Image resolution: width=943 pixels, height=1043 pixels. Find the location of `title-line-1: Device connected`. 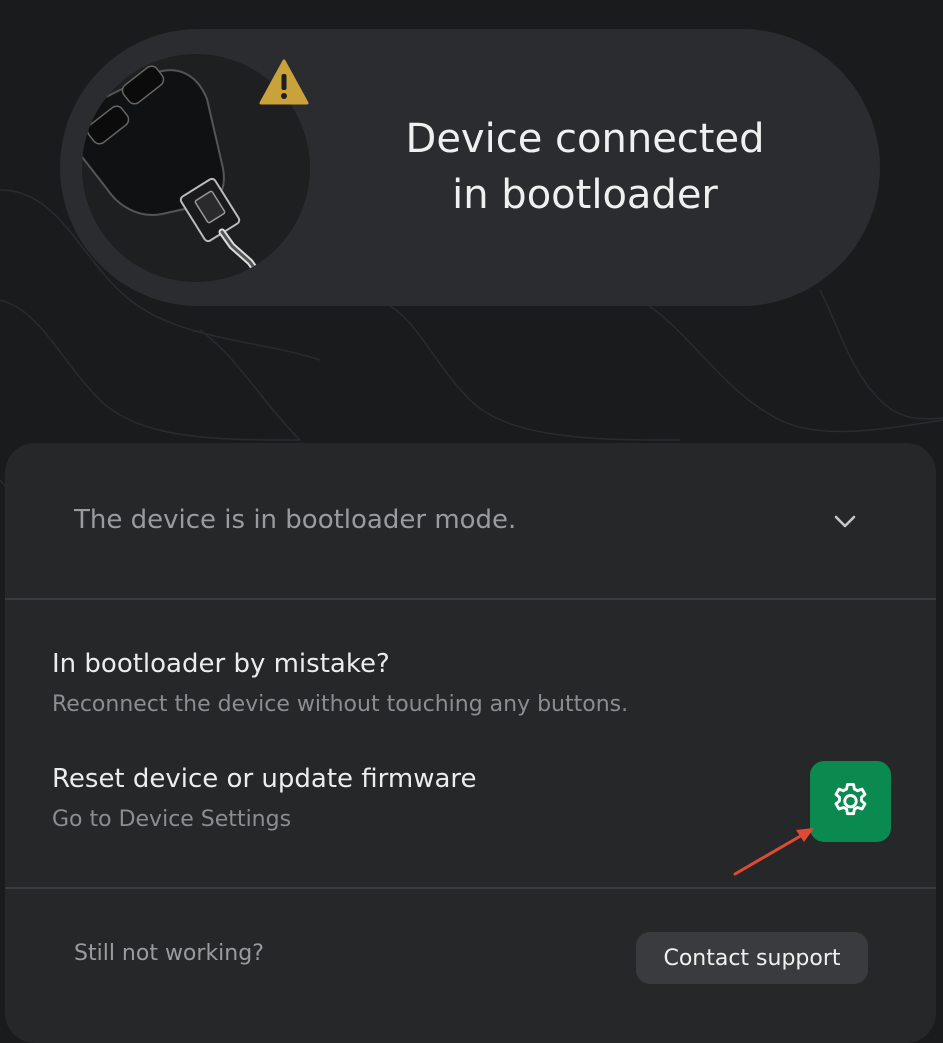

title-line-1: Device connected is located at coordinates (585, 139).